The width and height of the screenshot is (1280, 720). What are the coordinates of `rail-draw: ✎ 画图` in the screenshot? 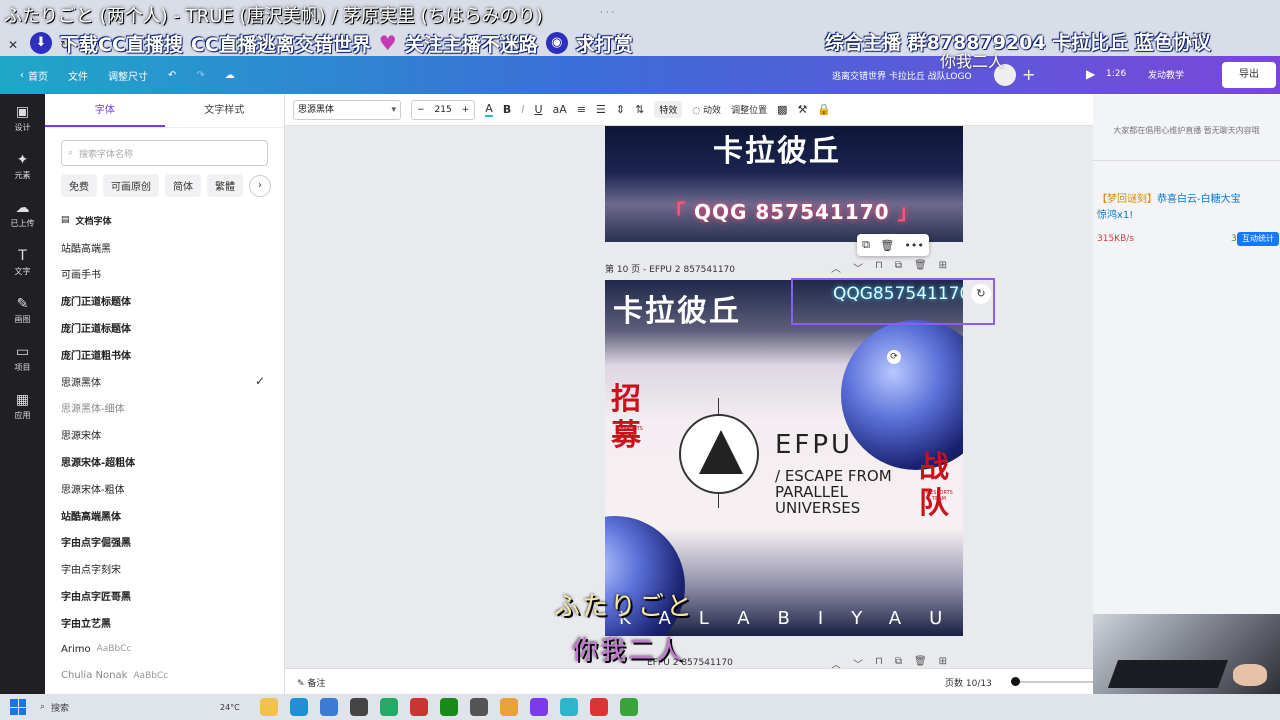 It's located at (22, 310).